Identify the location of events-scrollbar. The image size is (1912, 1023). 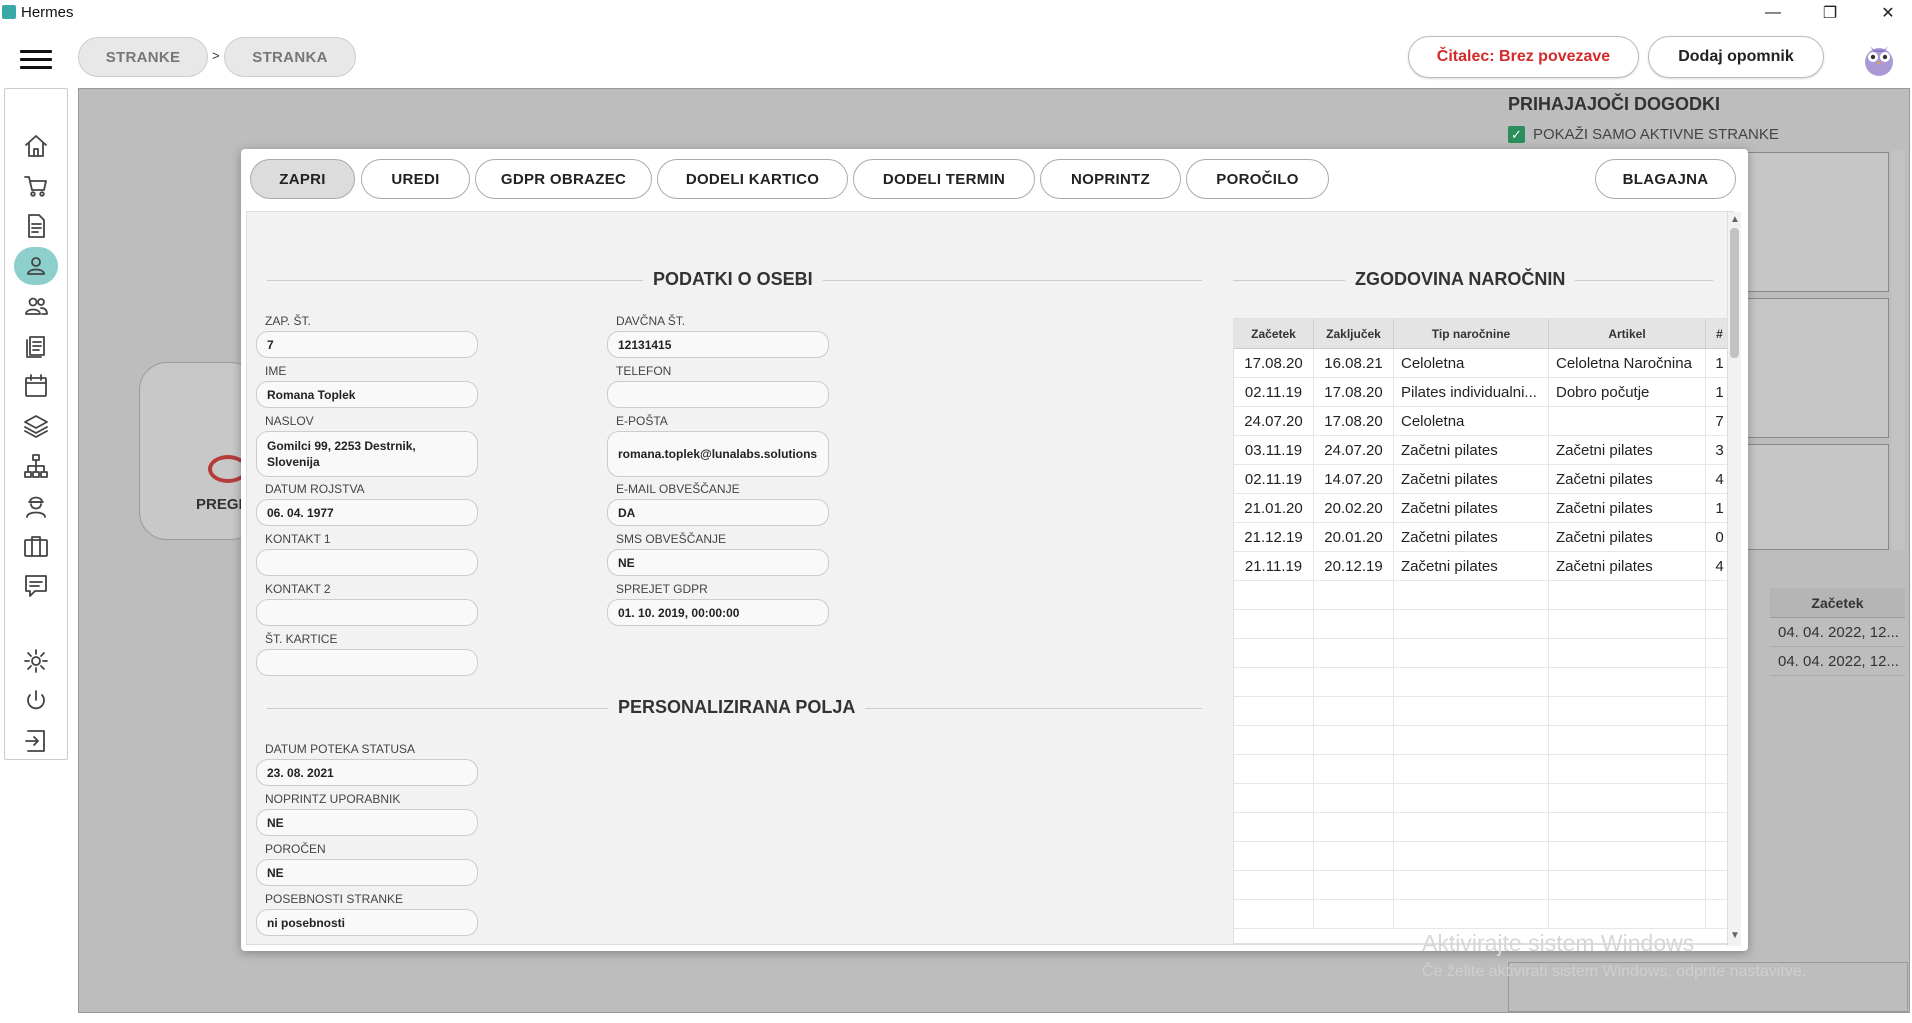
(1898, 350).